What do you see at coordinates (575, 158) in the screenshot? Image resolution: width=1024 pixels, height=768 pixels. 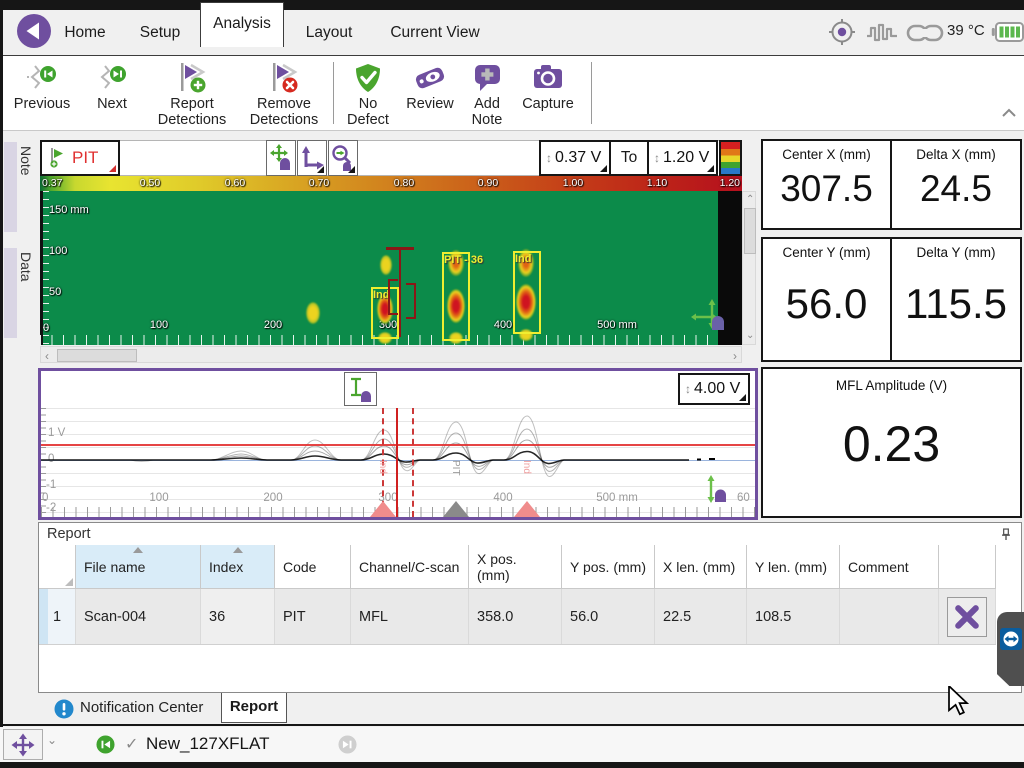 I see `range-from-spinner: ↕ 0.37 V` at bounding box center [575, 158].